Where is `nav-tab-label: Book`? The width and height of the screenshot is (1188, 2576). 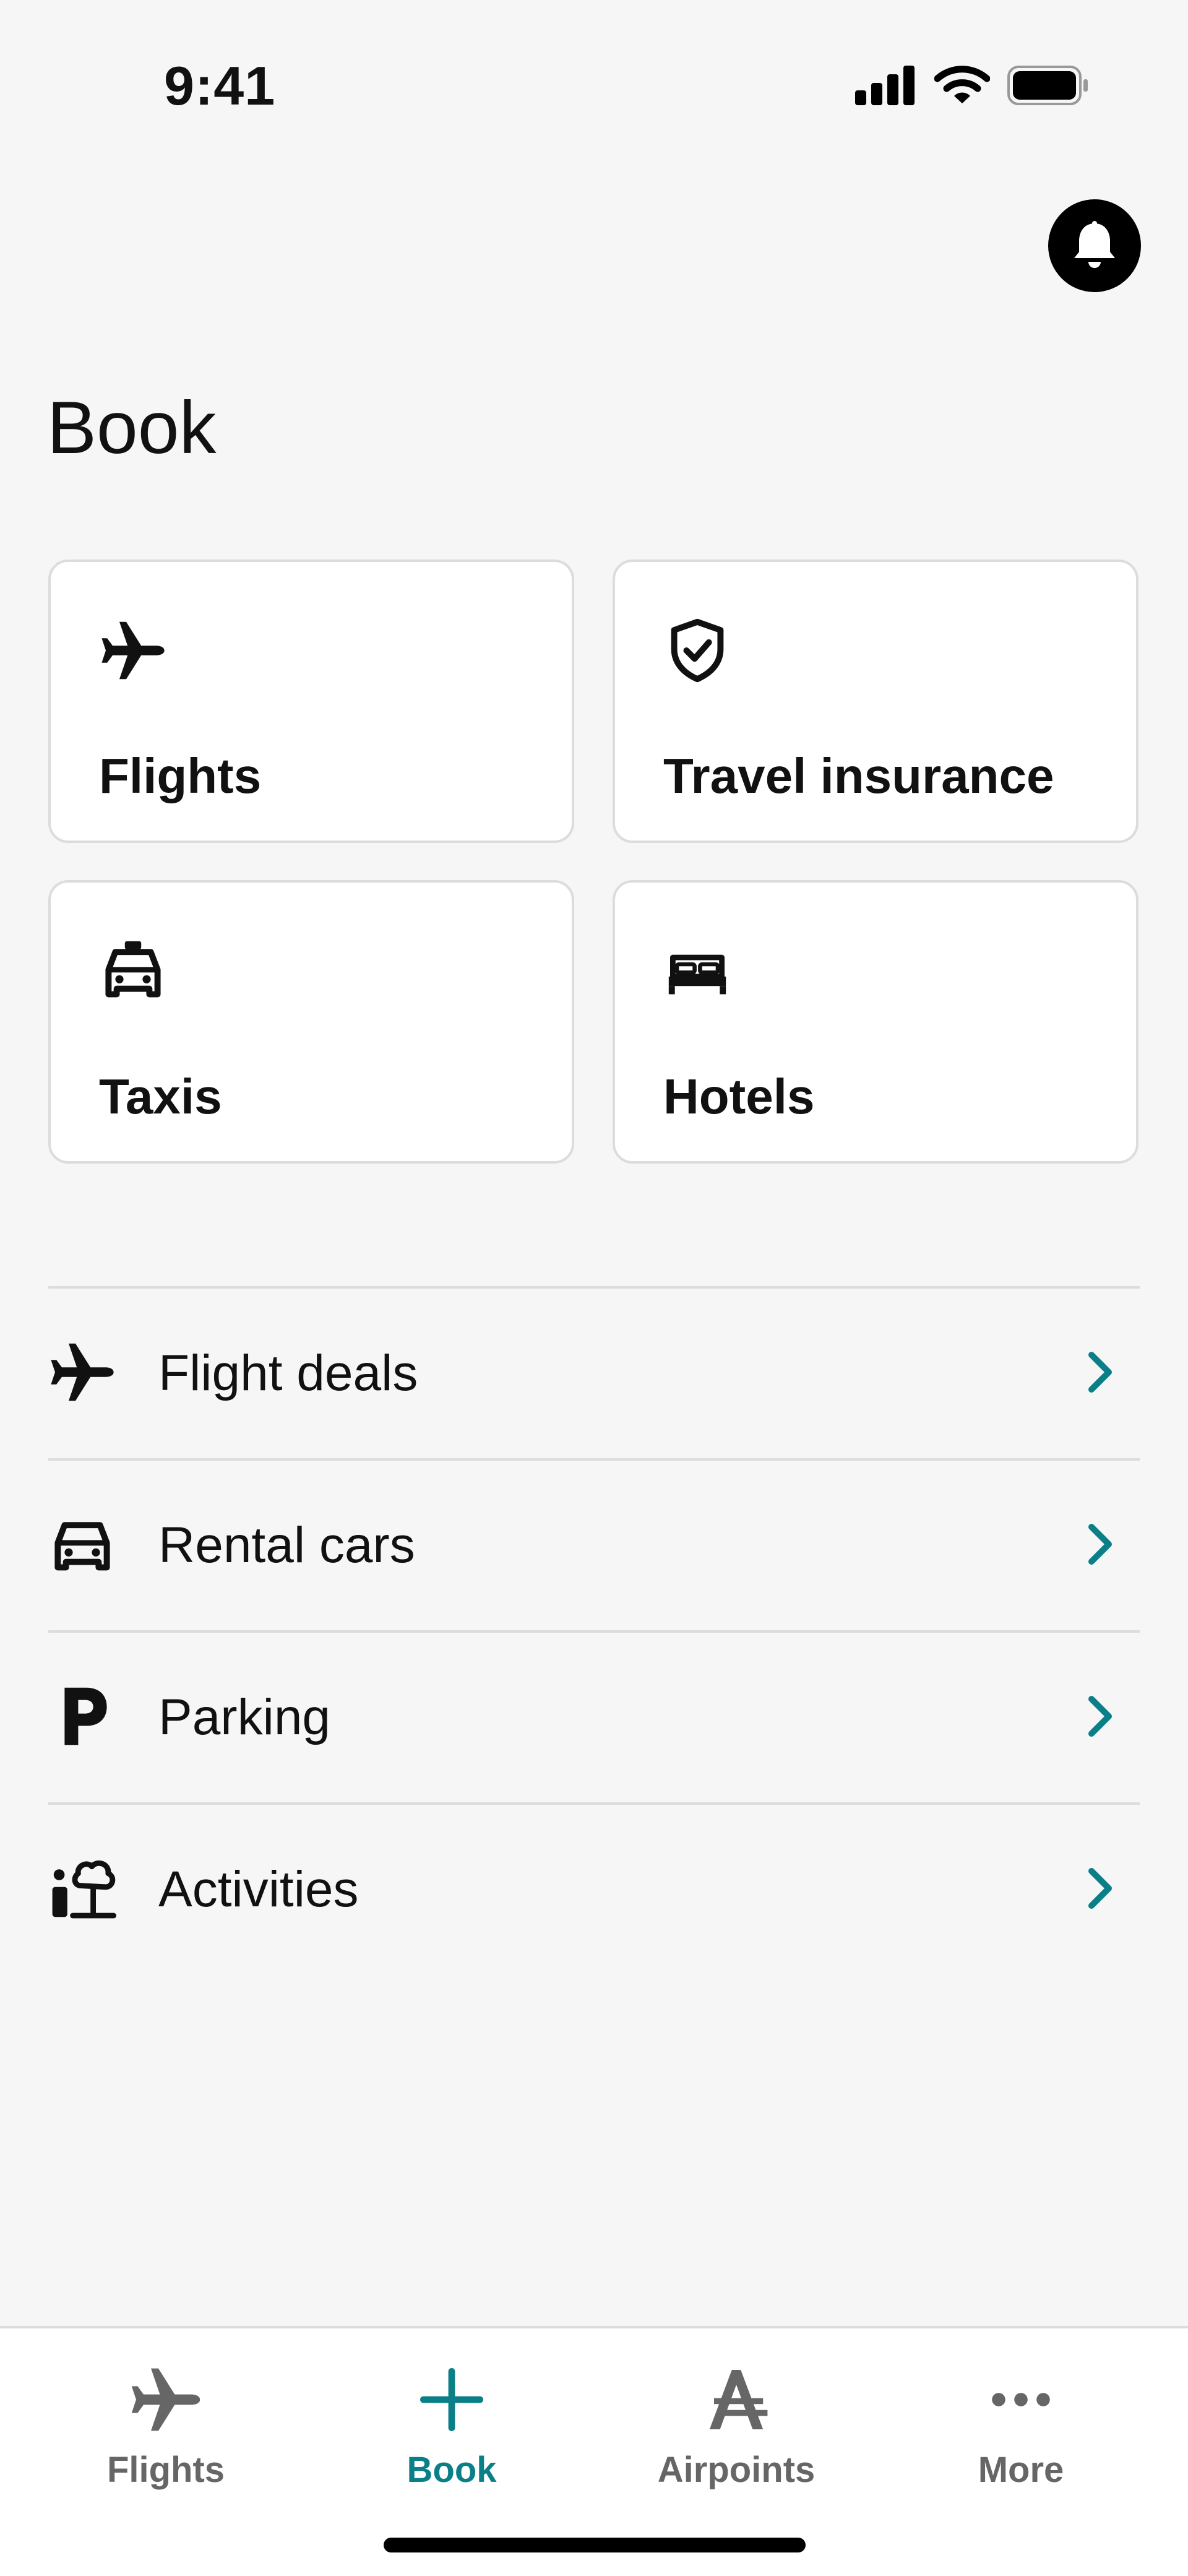 nav-tab-label: Book is located at coordinates (452, 2470).